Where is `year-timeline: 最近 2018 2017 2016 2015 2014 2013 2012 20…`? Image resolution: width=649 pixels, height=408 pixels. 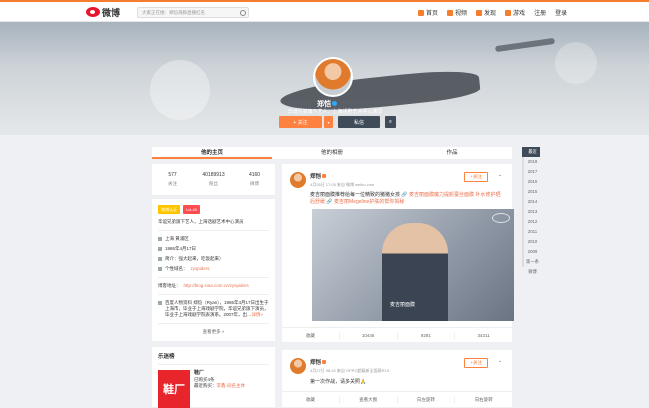
year-timeline: 最近 2018 2017 2016 2015 2014 2013 2012 20… is located at coordinates (531, 210).